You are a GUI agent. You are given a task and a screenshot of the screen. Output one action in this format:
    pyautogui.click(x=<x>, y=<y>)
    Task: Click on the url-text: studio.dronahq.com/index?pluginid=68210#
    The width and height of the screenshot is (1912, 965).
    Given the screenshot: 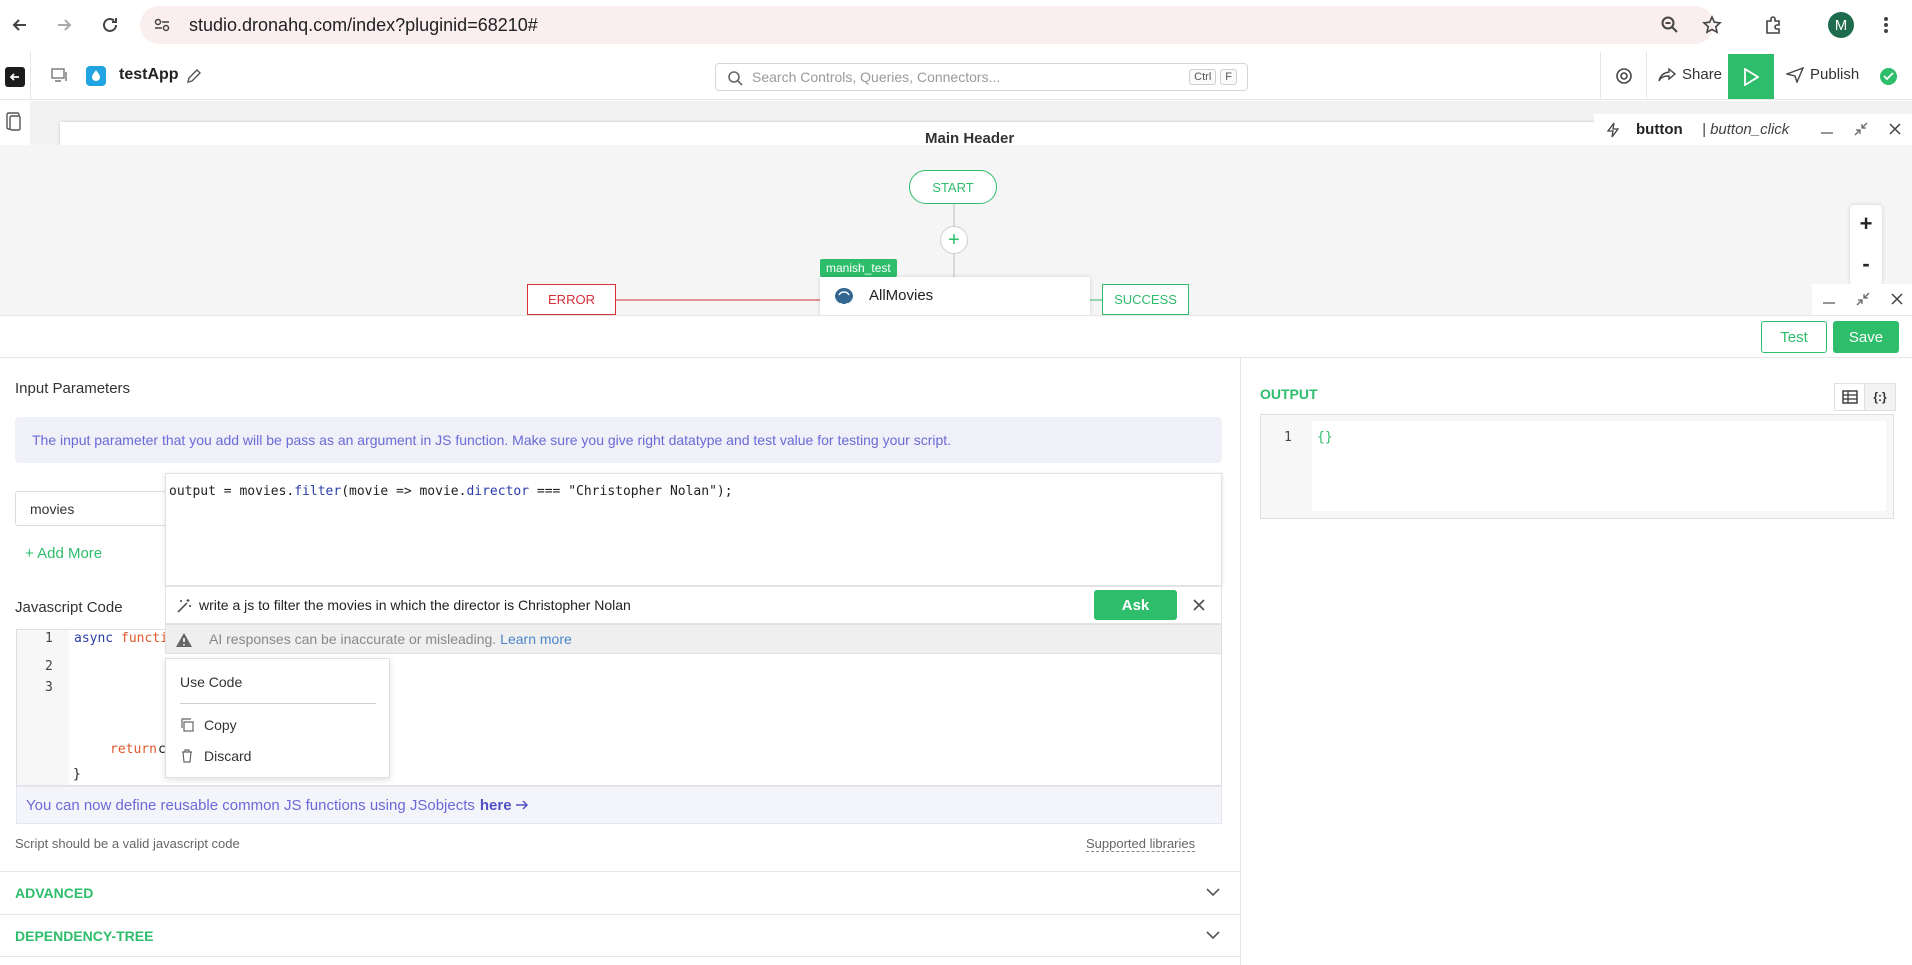 What is the action you would take?
    pyautogui.click(x=363, y=24)
    